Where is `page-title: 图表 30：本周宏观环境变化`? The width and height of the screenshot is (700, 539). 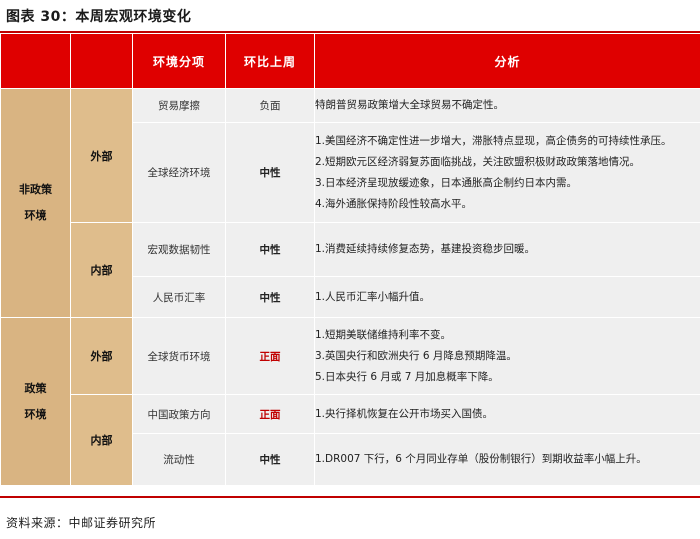 page-title: 图表 30：本周宏观环境变化 is located at coordinates (99, 17).